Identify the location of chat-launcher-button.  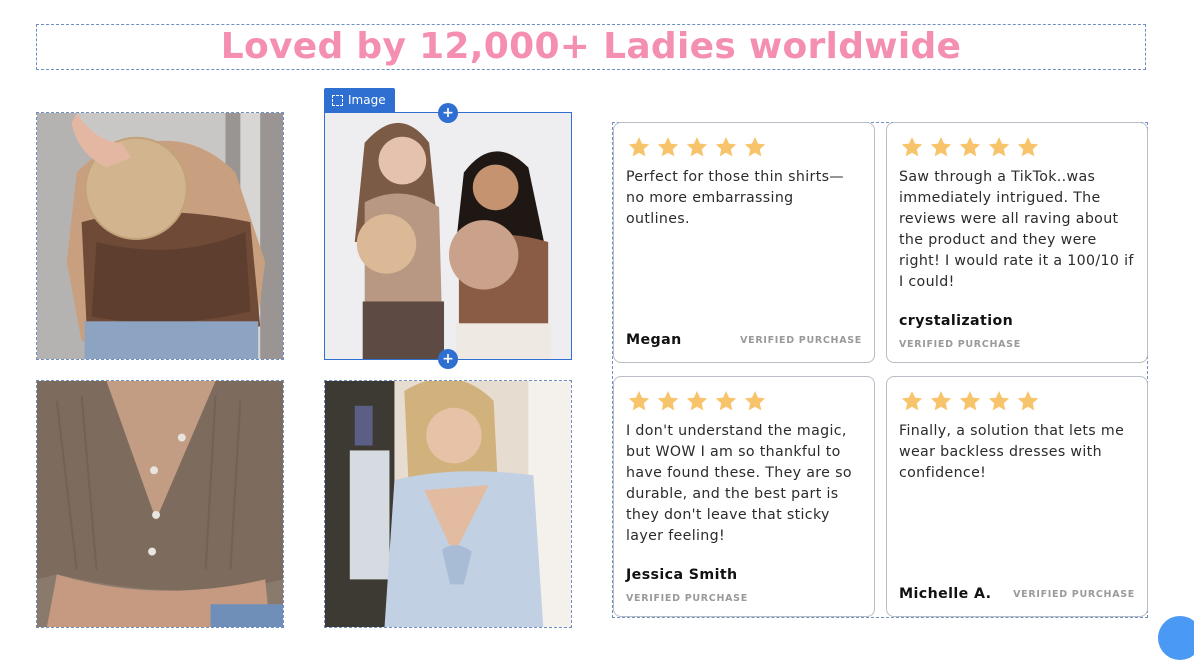
(1176, 638).